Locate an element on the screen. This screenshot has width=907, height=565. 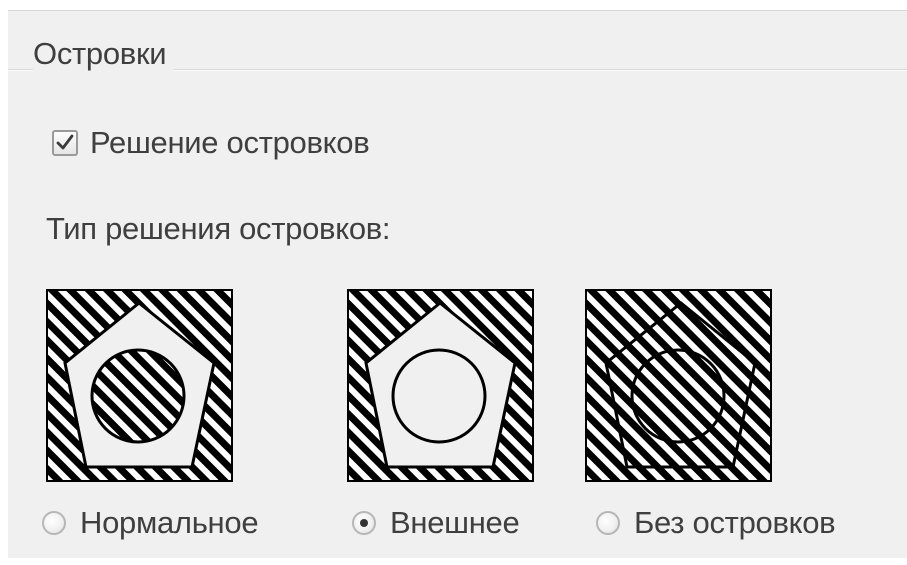
ignore-style-option: Без островков is located at coordinates (716, 523).